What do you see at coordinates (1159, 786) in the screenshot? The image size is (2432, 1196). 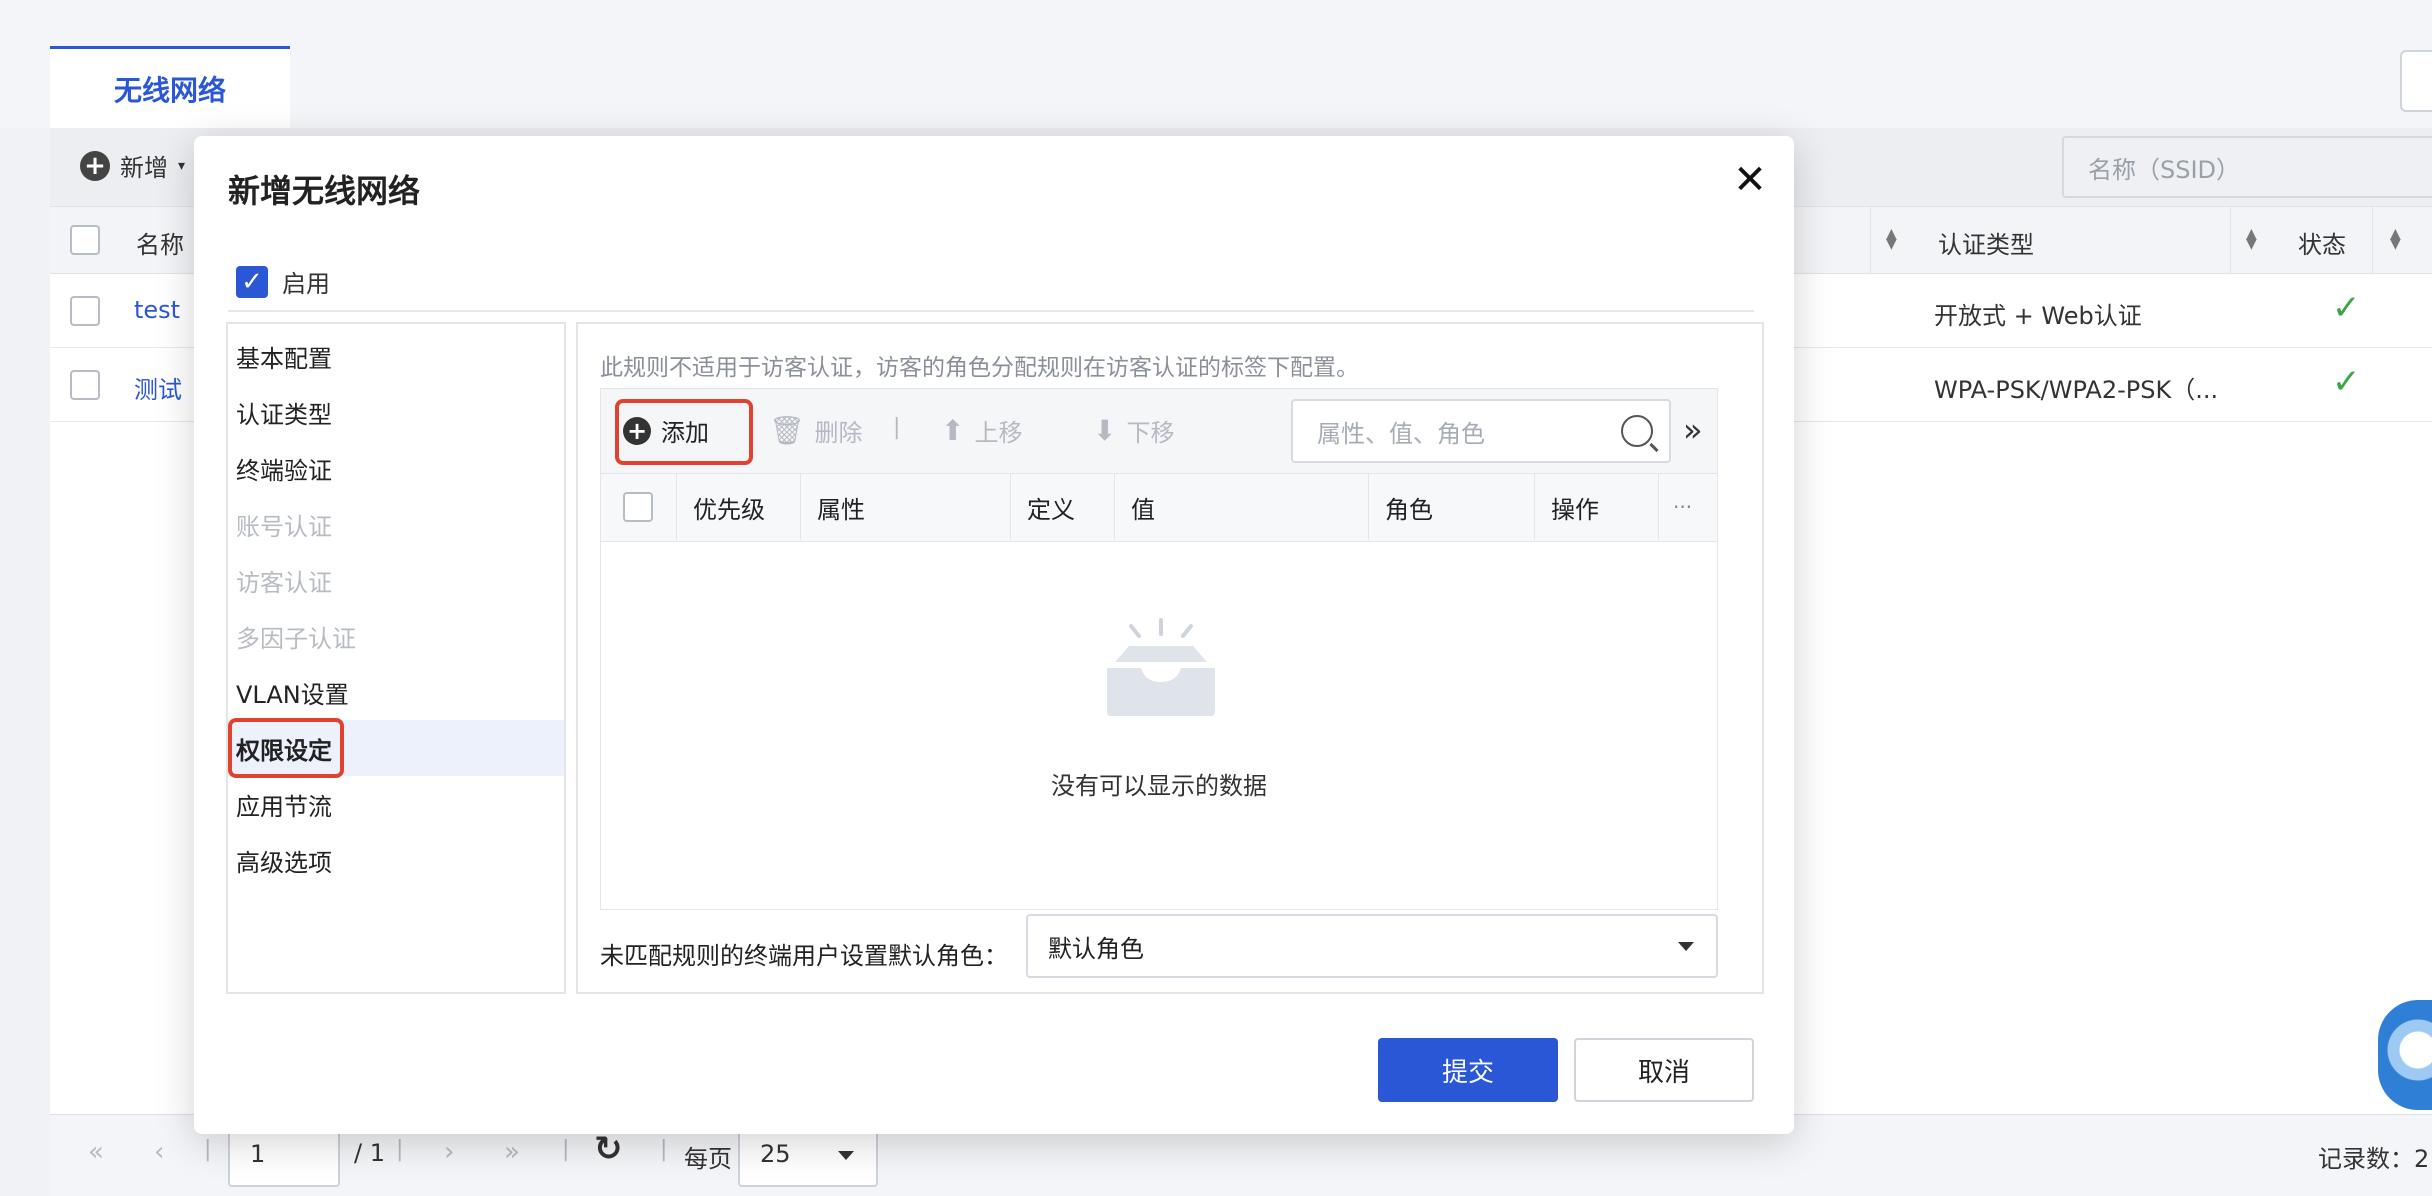 I see `empty-message: 没有可以显示的数据` at bounding box center [1159, 786].